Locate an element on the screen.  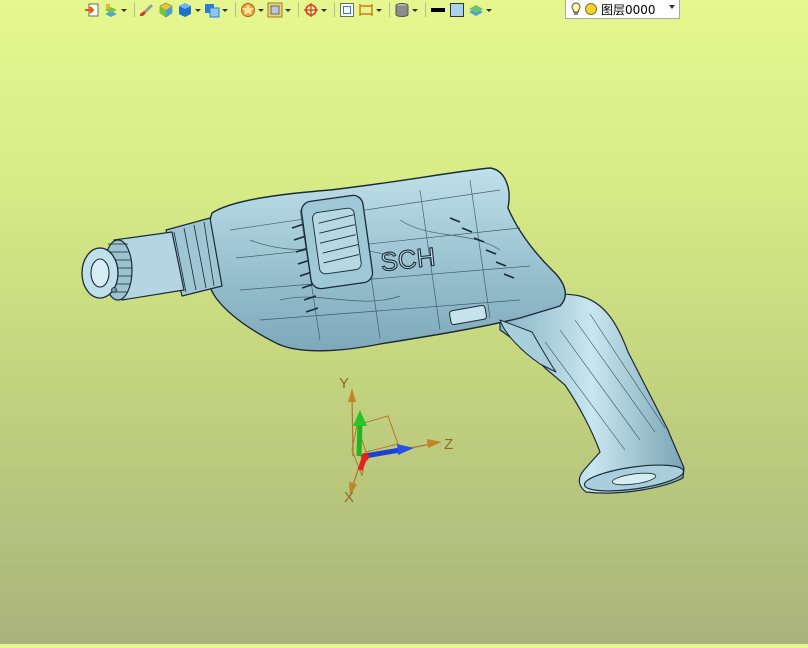
cube-color-button is located at coordinates (166, 9).